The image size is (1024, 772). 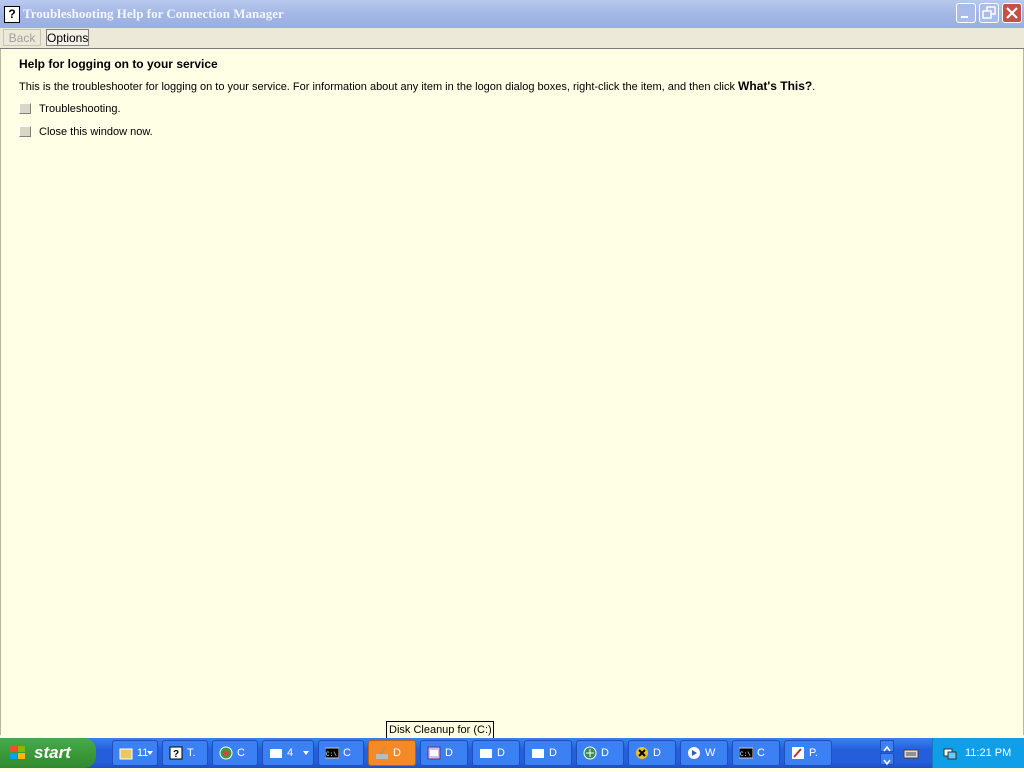 What do you see at coordinates (382, 753) in the screenshot?
I see `disk-cleanup-icon` at bounding box center [382, 753].